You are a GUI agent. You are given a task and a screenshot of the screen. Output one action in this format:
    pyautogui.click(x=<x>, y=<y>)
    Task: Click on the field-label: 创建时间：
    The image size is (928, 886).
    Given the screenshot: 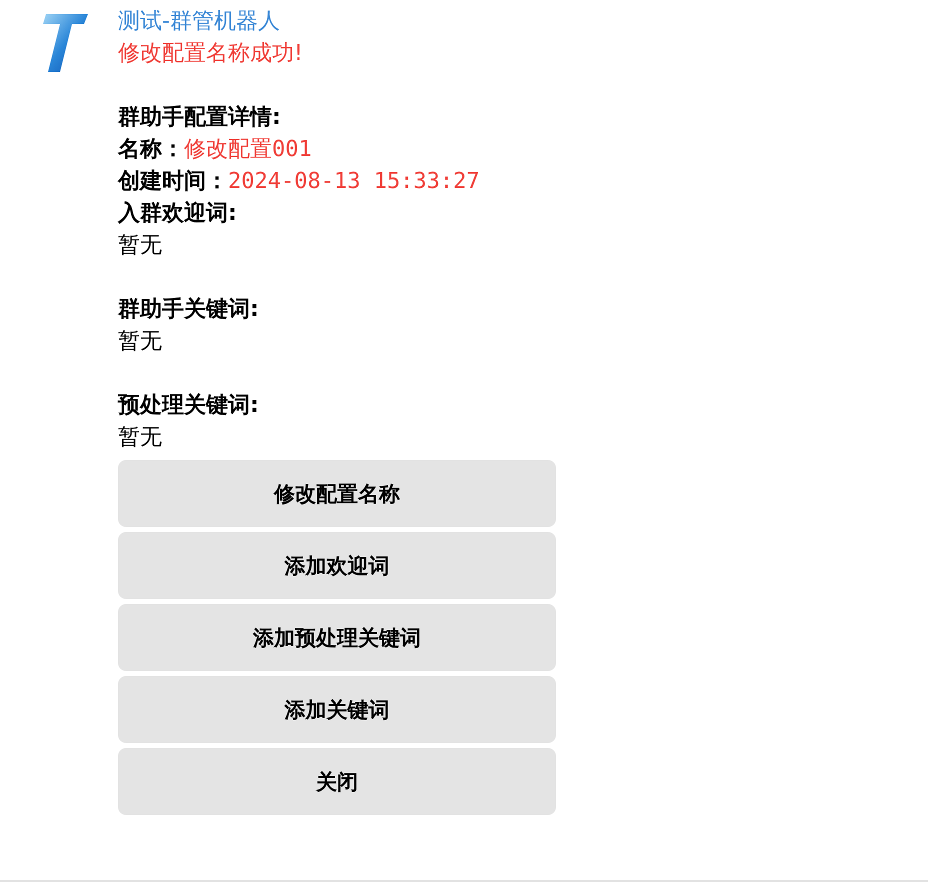 What is the action you would take?
    pyautogui.click(x=173, y=182)
    